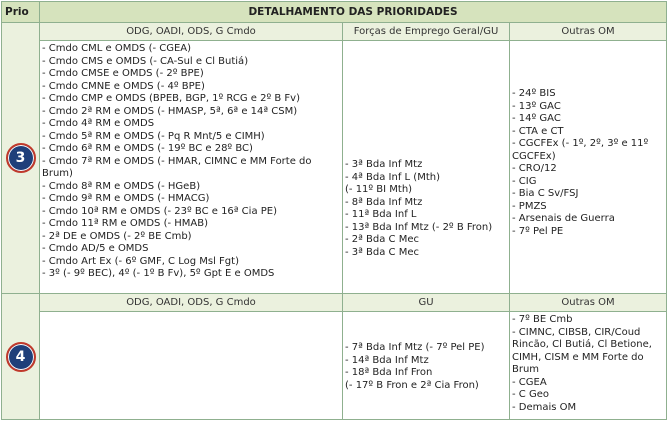  Describe the element at coordinates (117, 236) in the screenshot. I see `list-item: - 2ª DE e OMDS (- 2º BE Cmb)` at that location.